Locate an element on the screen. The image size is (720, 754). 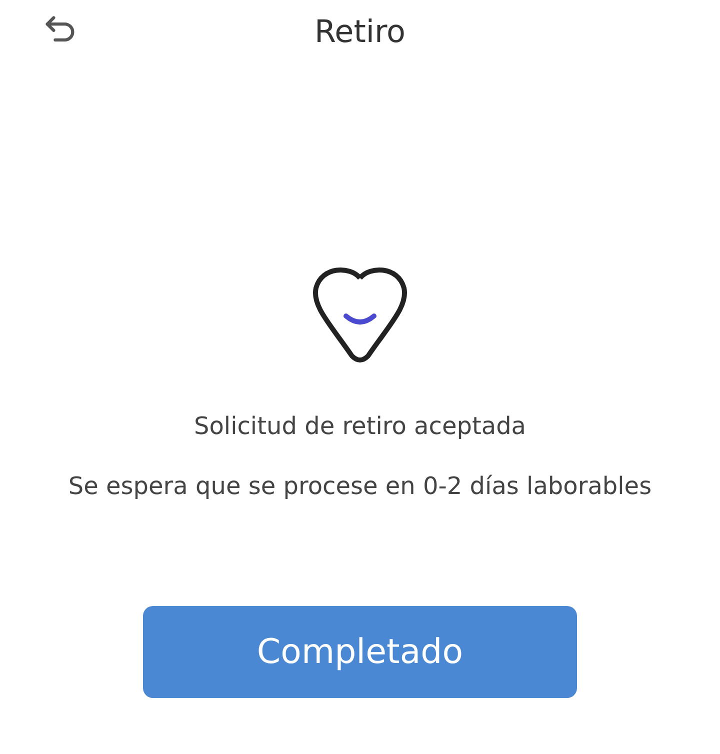
processing-note: Se espera que se procese en 0-2 días laborables is located at coordinates (360, 486).